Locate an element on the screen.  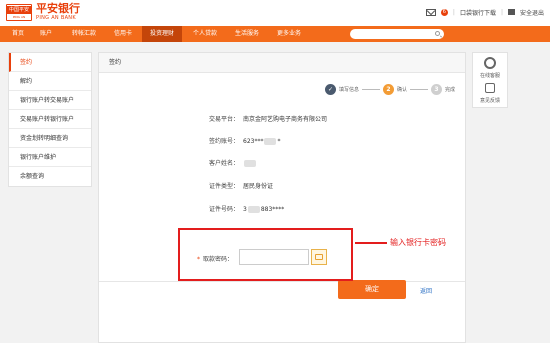
form-row-id-number: 证件号码： 3 883**** is located at coordinates (283, 210).